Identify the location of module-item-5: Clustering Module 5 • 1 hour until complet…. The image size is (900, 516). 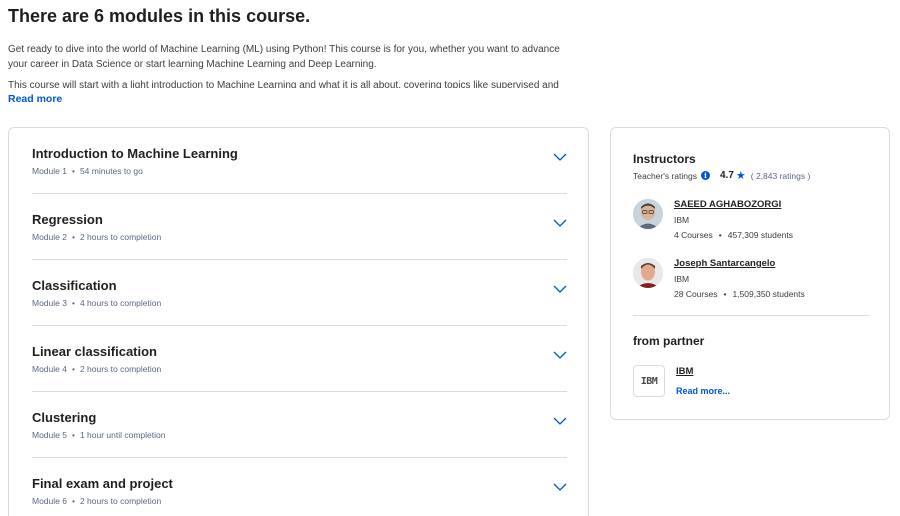
(299, 425).